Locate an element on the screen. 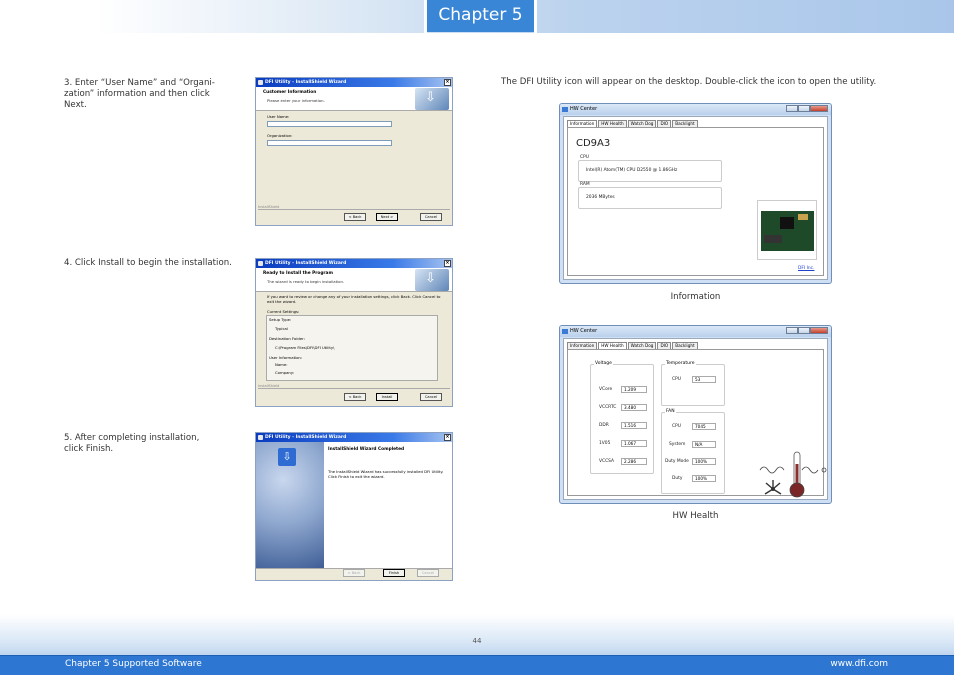 The image size is (954, 675). footer-chapter: Chapter 5 Supported Software is located at coordinates (133, 664).